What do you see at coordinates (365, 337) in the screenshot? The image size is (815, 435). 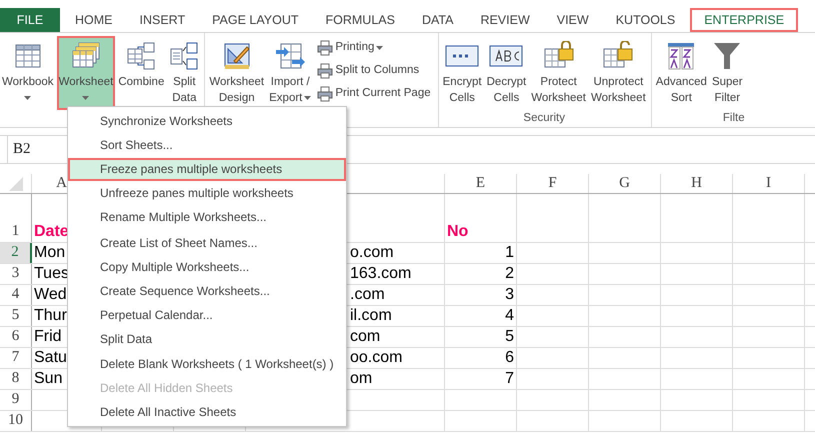 I see `cell-text: com` at bounding box center [365, 337].